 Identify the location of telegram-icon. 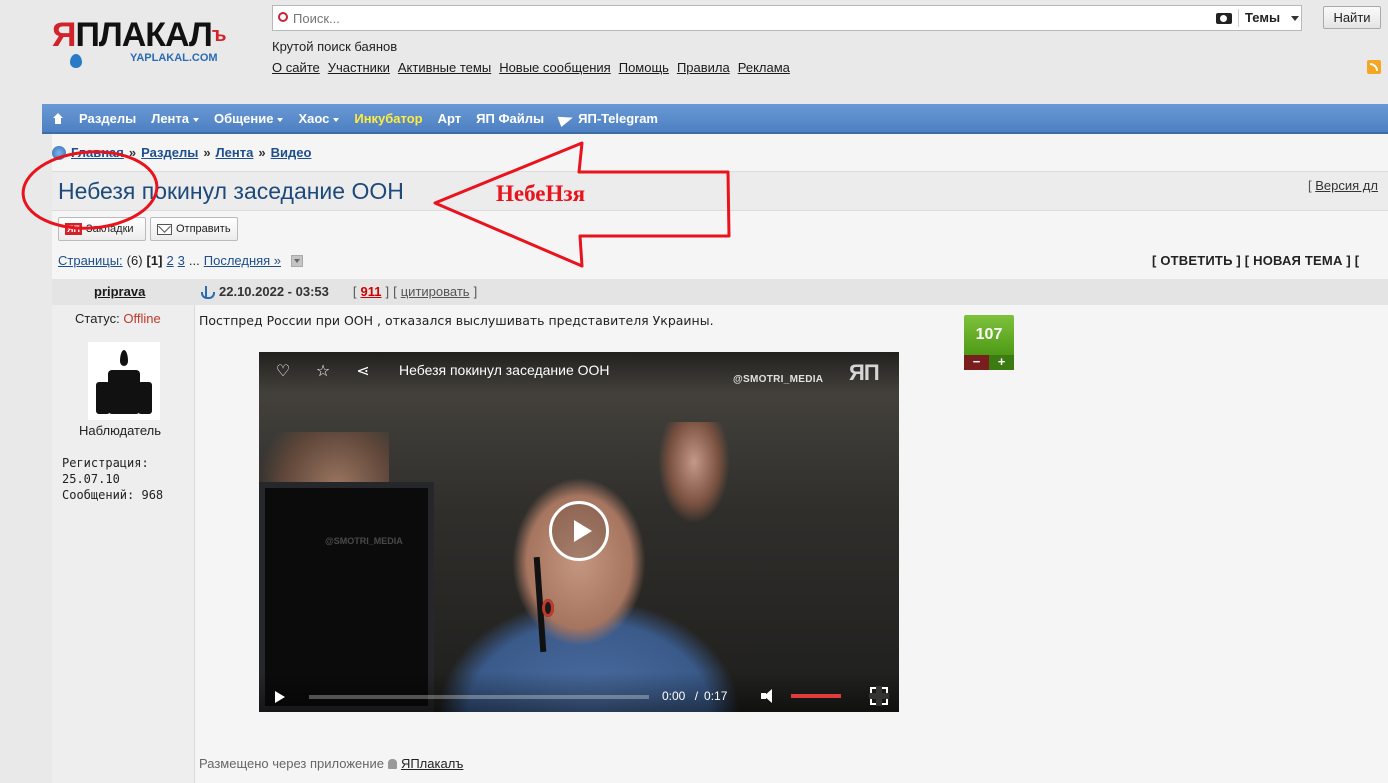
(566, 119).